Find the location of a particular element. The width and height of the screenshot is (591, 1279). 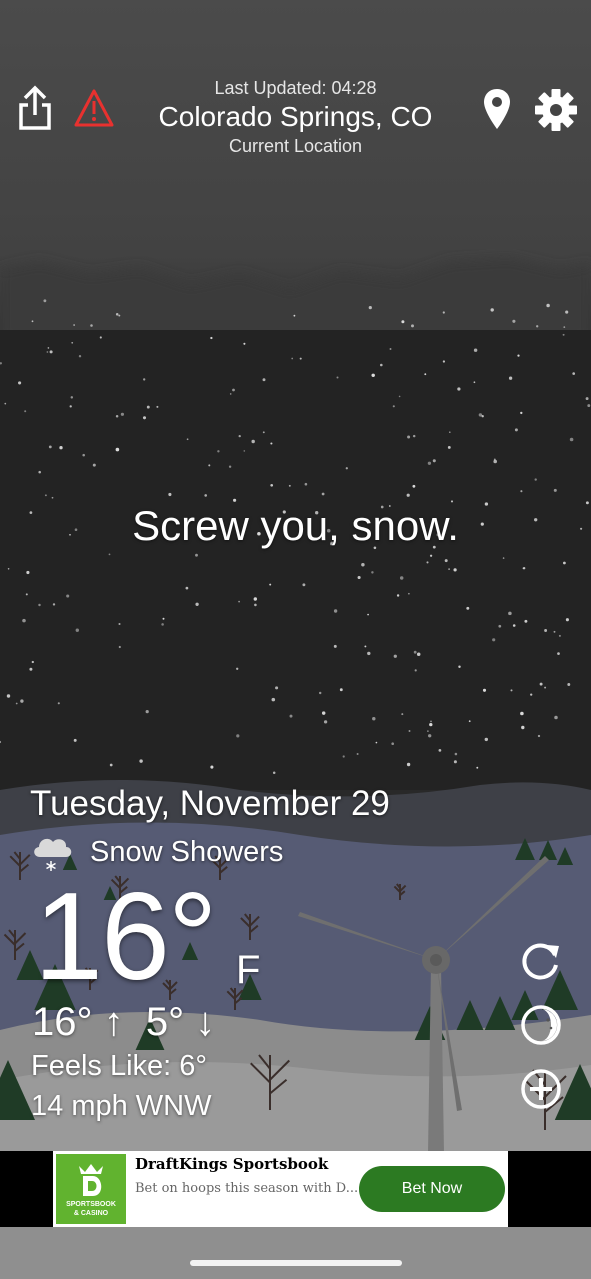

wind: 14 mph WNW is located at coordinates (121, 1106).